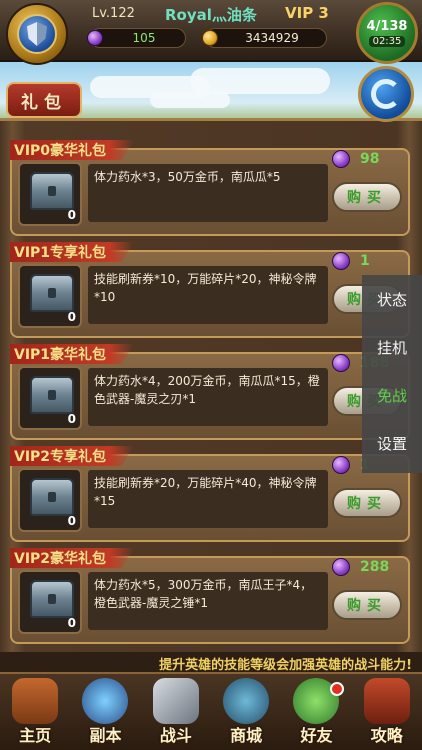 The height and width of the screenshot is (750, 422). I want to click on tab-gift-pack: 礼包, so click(44, 100).